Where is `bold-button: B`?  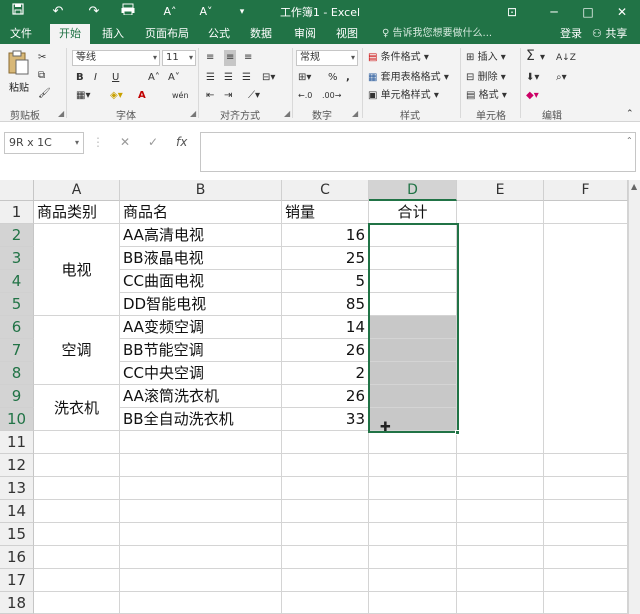
bold-button: B is located at coordinates (80, 78).